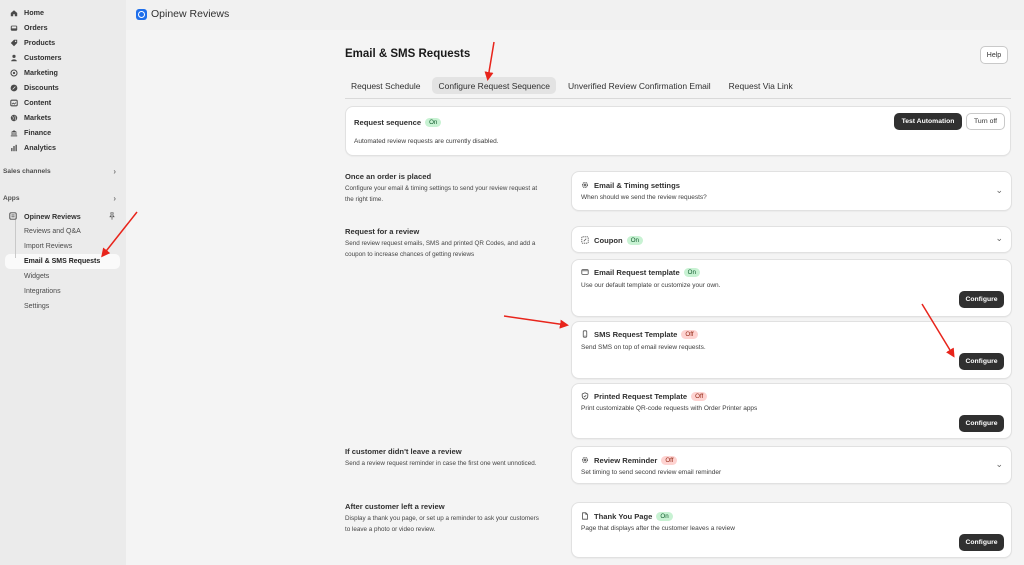 The image size is (1024, 565). I want to click on sidebar-item-integrations: Integrations, so click(63, 291).